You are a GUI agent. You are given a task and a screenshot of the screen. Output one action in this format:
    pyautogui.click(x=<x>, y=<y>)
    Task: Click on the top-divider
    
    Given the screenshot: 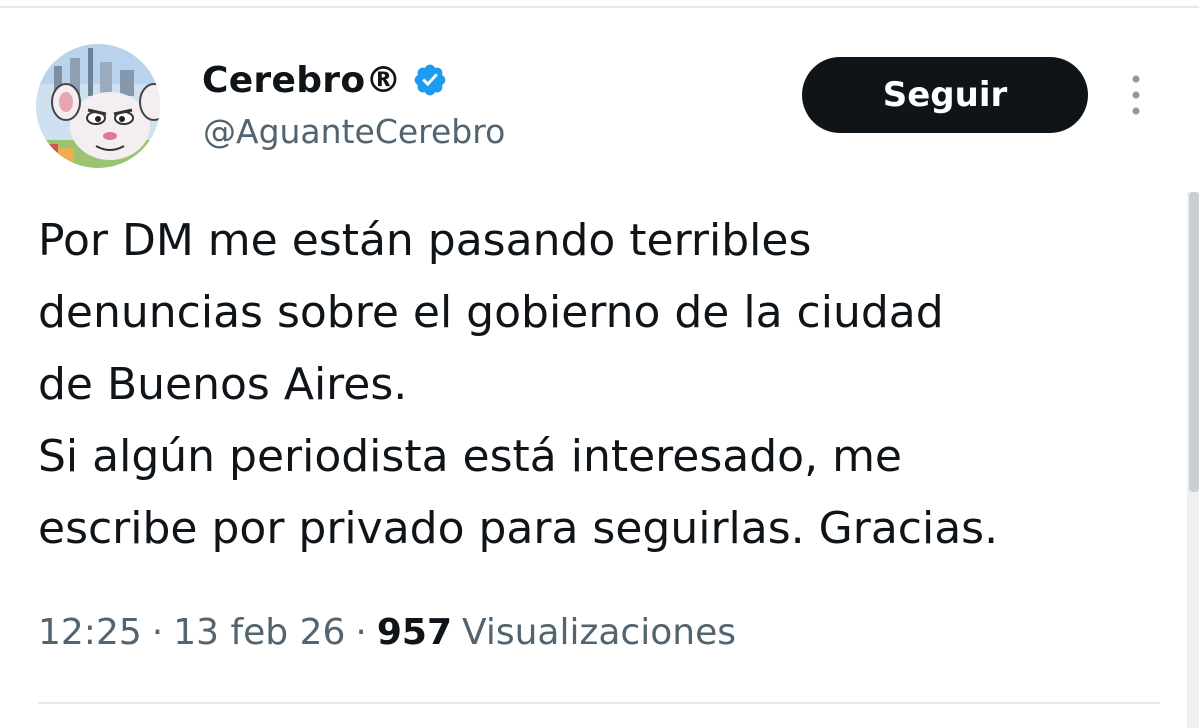 What is the action you would take?
    pyautogui.click(x=599, y=7)
    